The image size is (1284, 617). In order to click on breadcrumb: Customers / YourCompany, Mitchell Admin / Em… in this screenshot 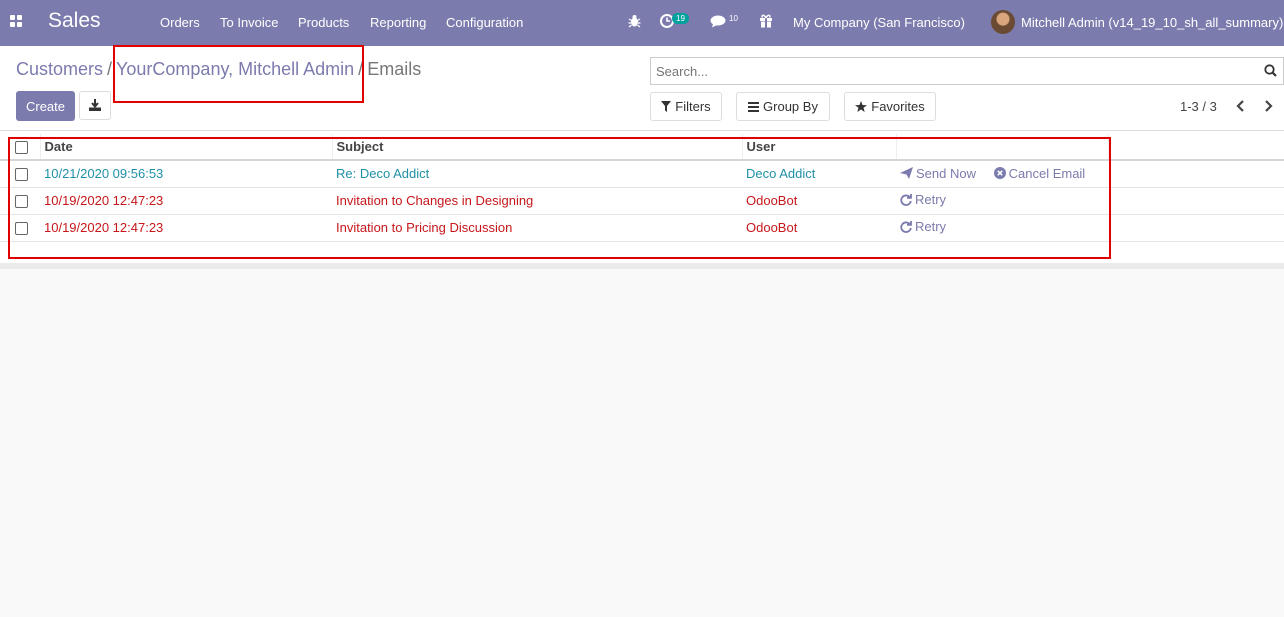, I will do `click(218, 69)`.